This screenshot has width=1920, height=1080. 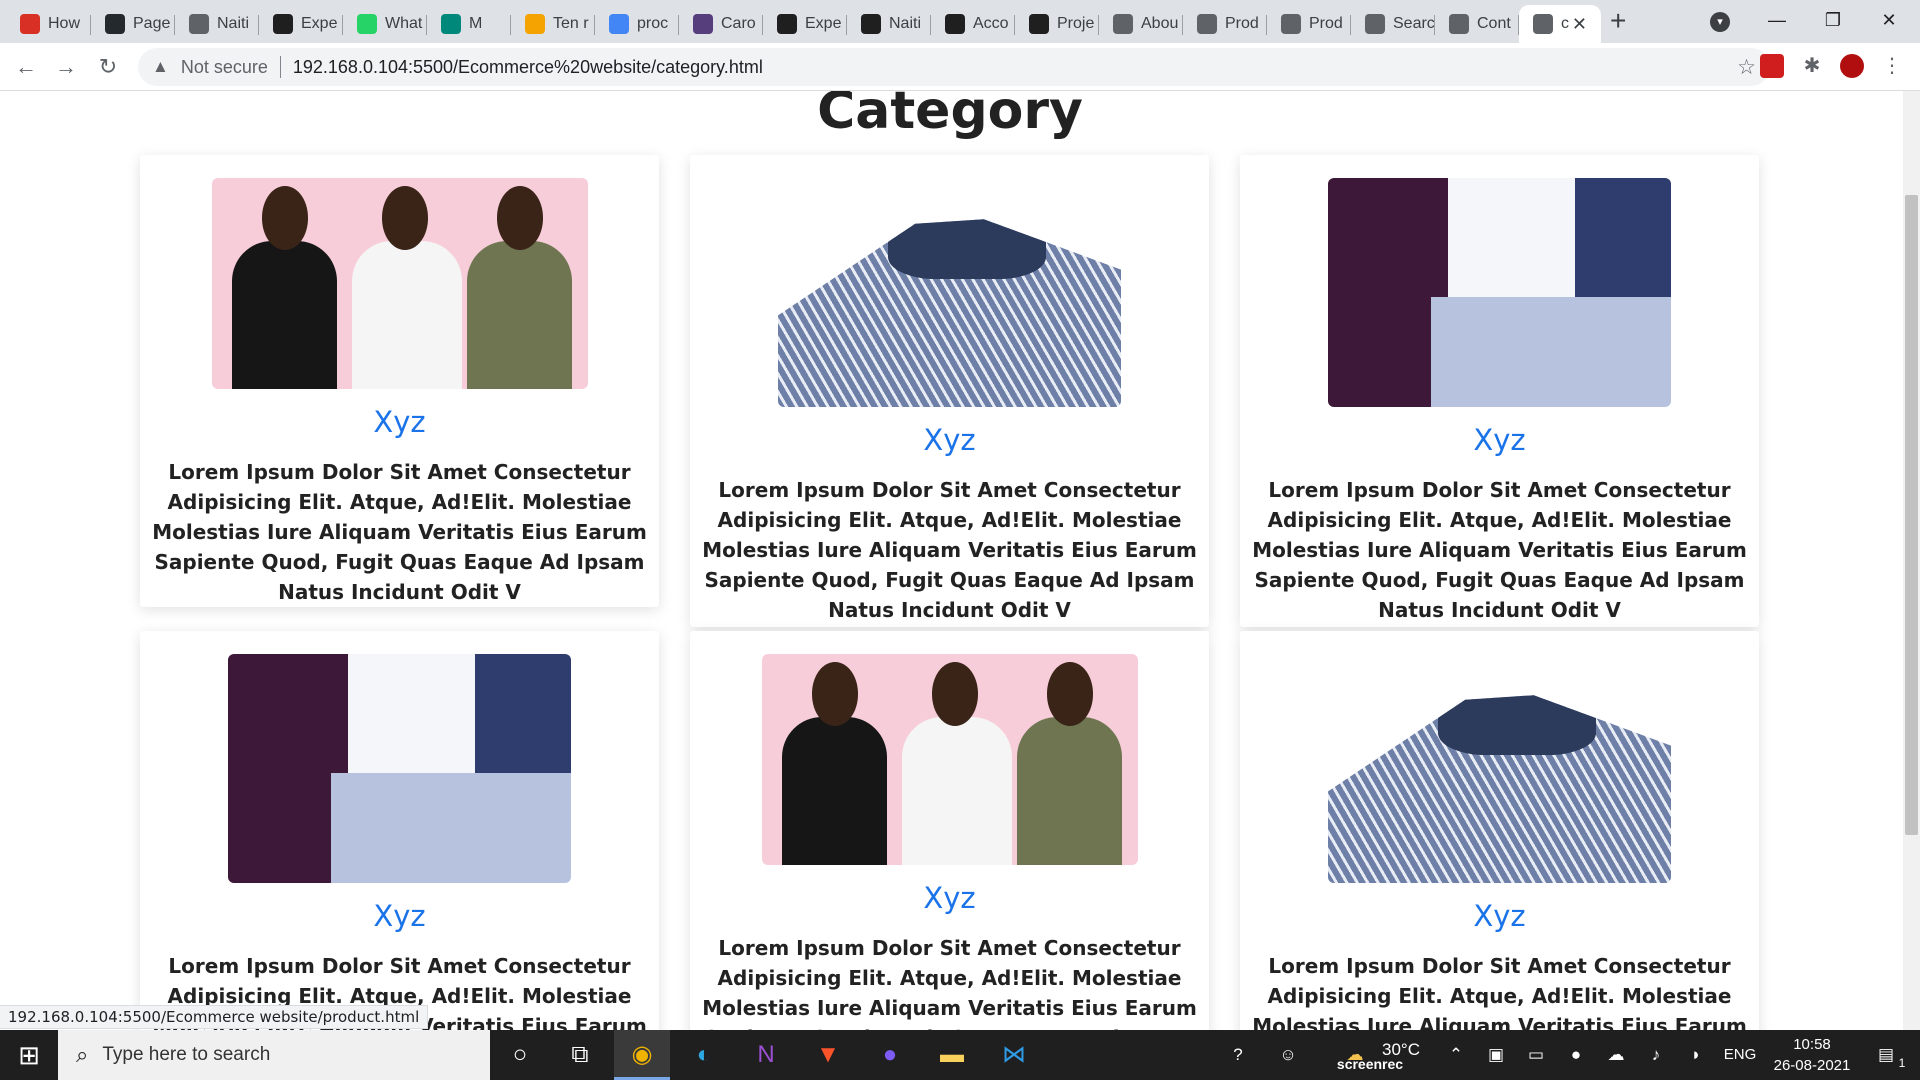 What do you see at coordinates (1393, 24) in the screenshot?
I see `browser-tab: Searc` at bounding box center [1393, 24].